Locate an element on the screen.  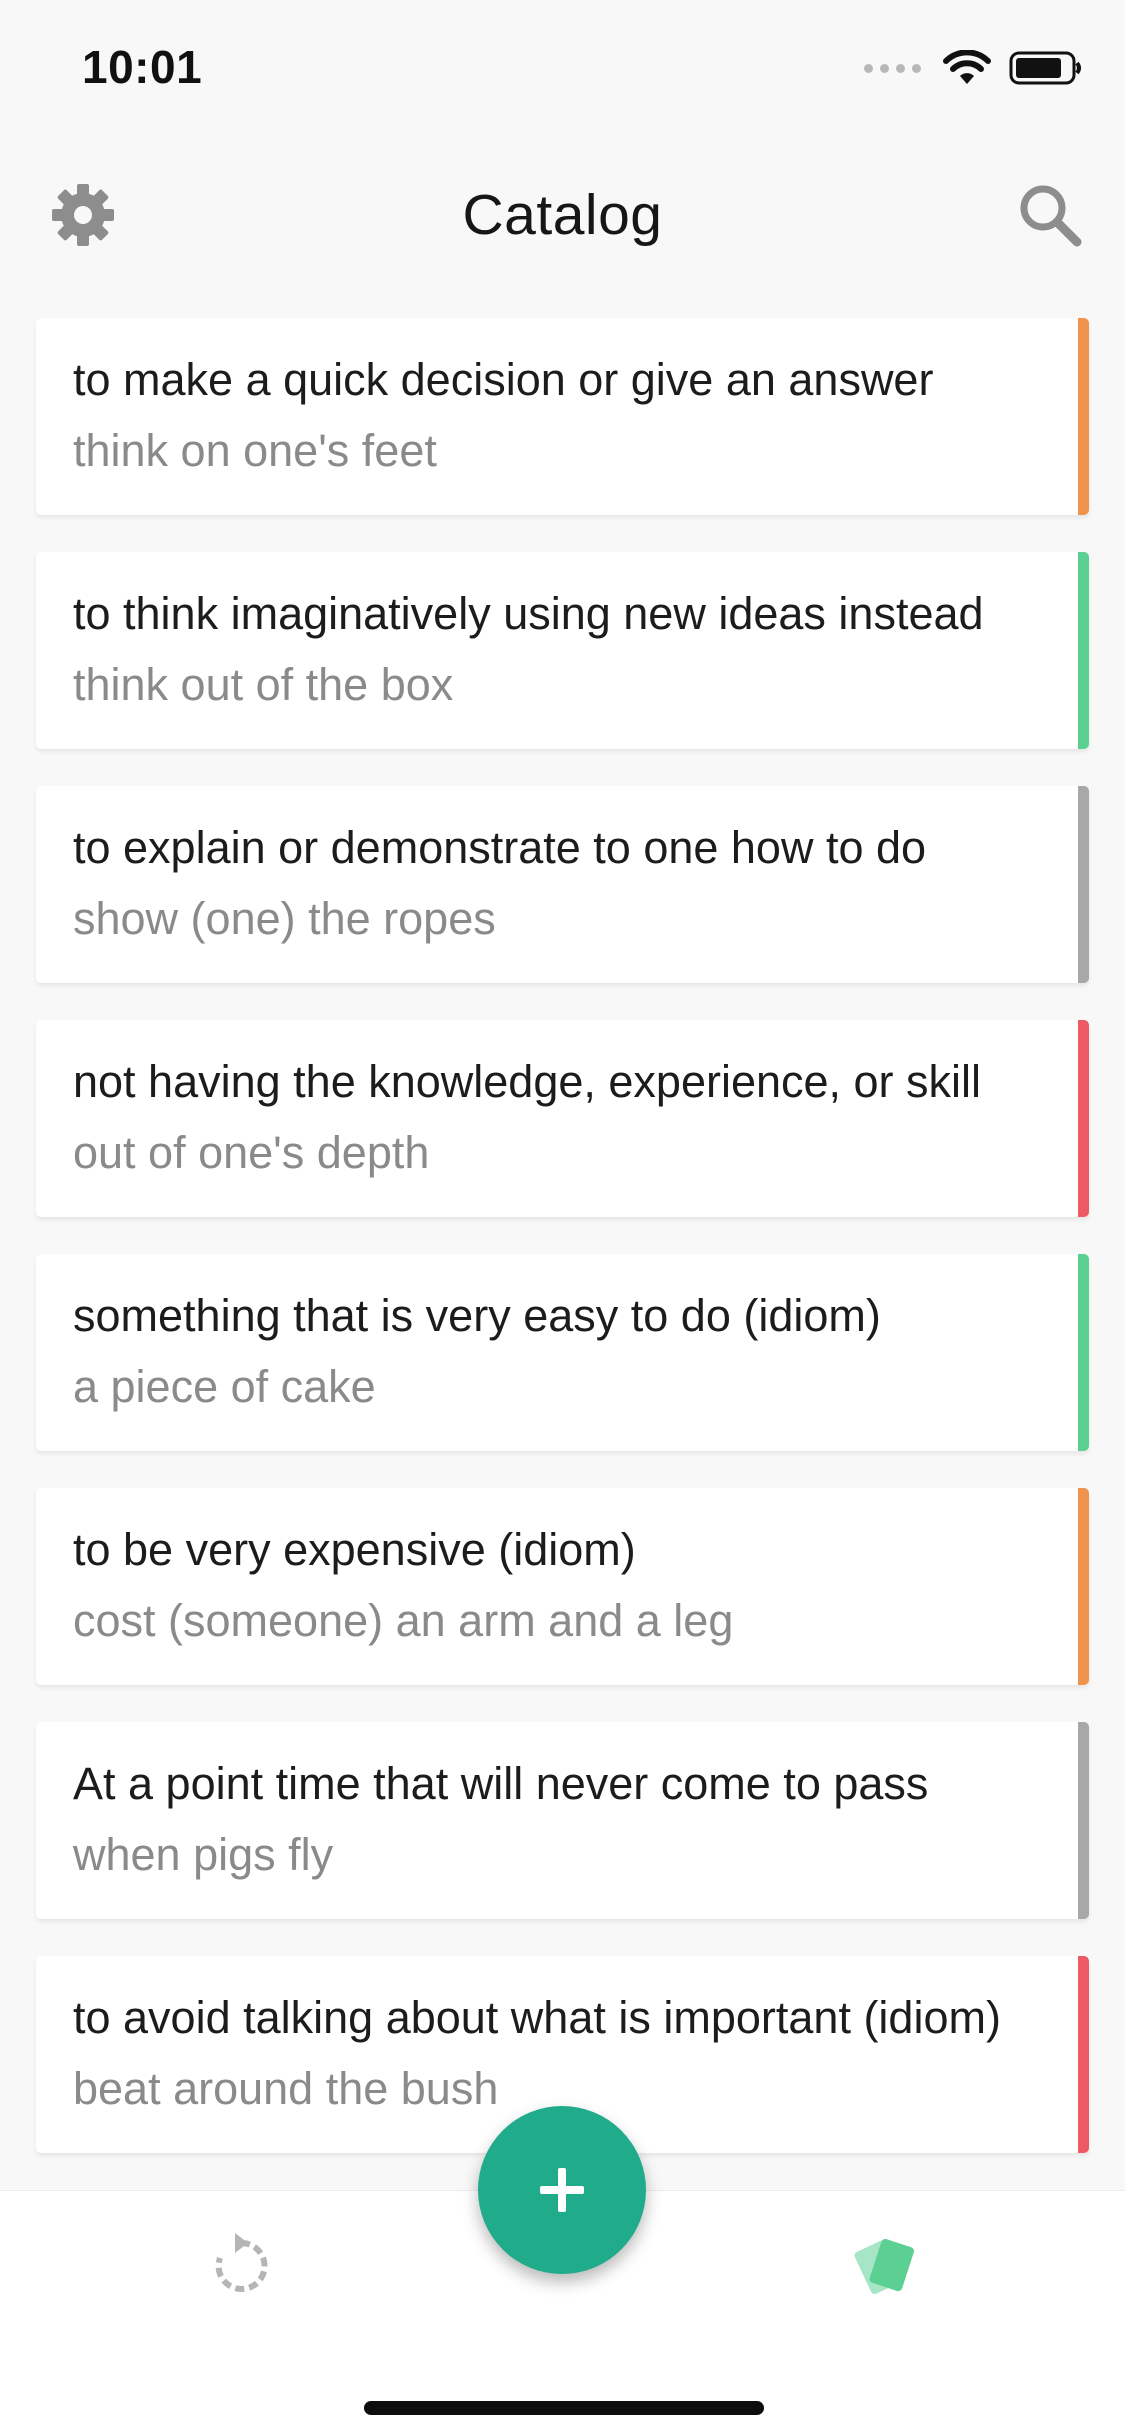
review-icon is located at coordinates (241, 2262).